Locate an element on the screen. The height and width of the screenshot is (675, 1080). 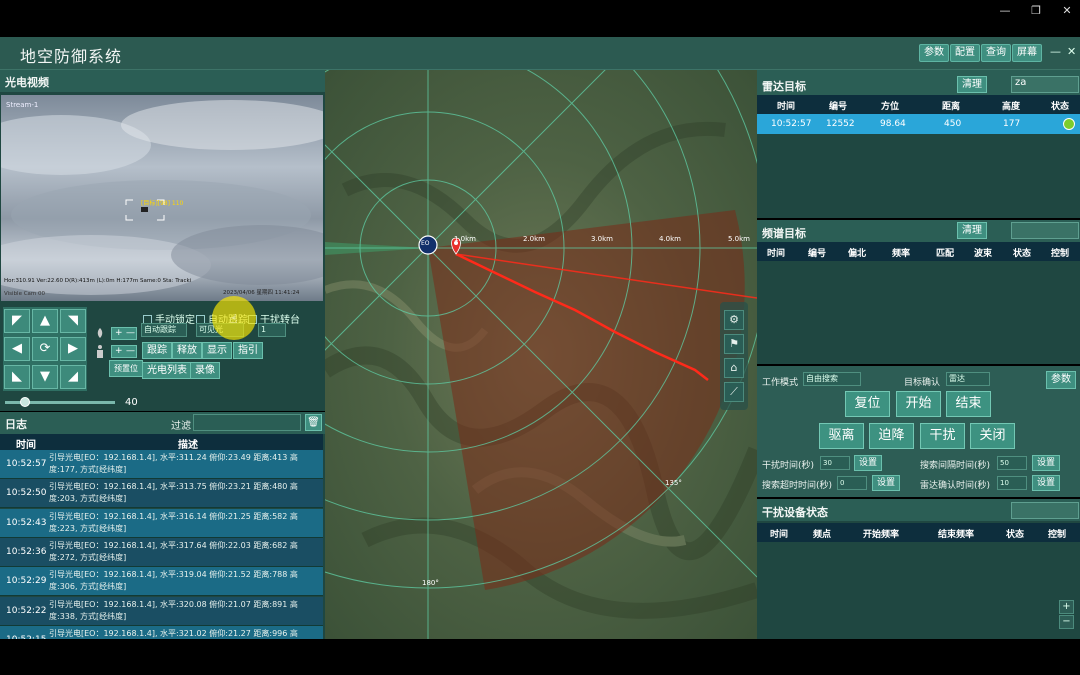
camera-number-value: 1 is located at coordinates (264, 329).